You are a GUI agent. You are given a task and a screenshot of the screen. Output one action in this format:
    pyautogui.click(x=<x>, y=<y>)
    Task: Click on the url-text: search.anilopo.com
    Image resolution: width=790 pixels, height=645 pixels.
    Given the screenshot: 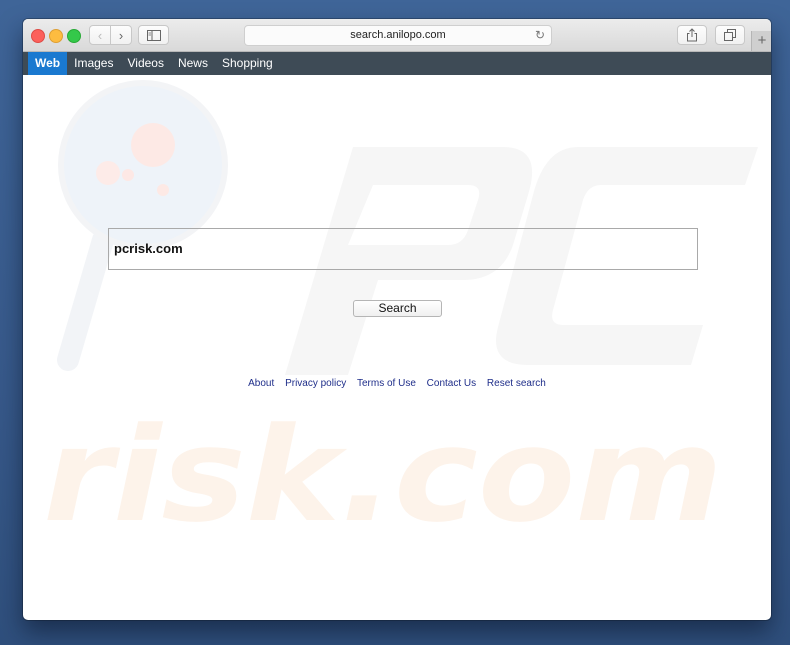 What is the action you would take?
    pyautogui.click(x=398, y=35)
    